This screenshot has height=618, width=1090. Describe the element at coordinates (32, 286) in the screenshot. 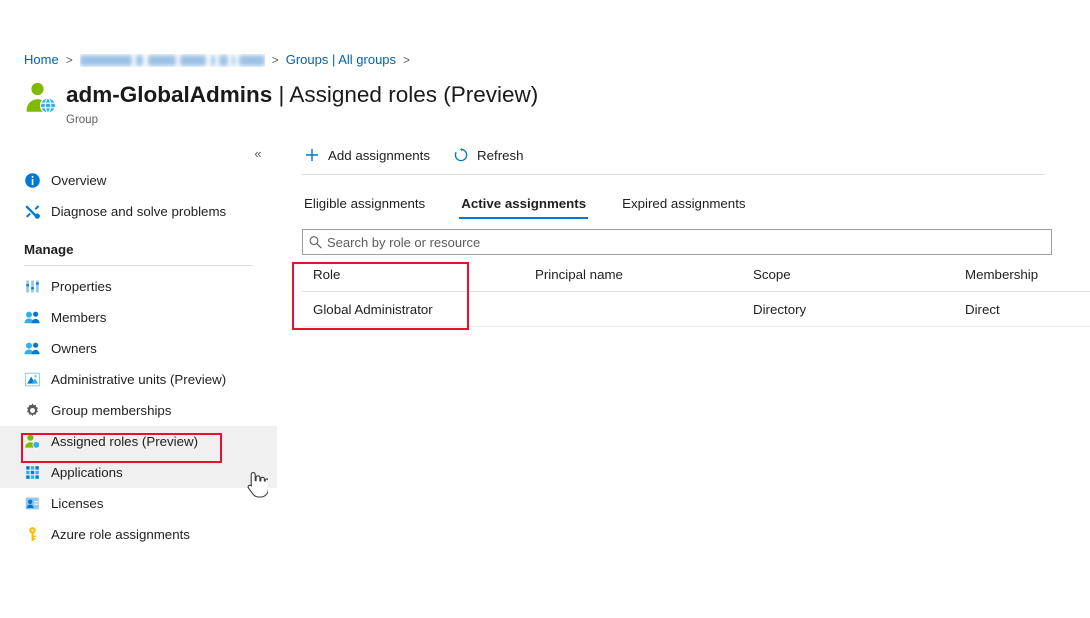

I see `sliders-icon` at that location.